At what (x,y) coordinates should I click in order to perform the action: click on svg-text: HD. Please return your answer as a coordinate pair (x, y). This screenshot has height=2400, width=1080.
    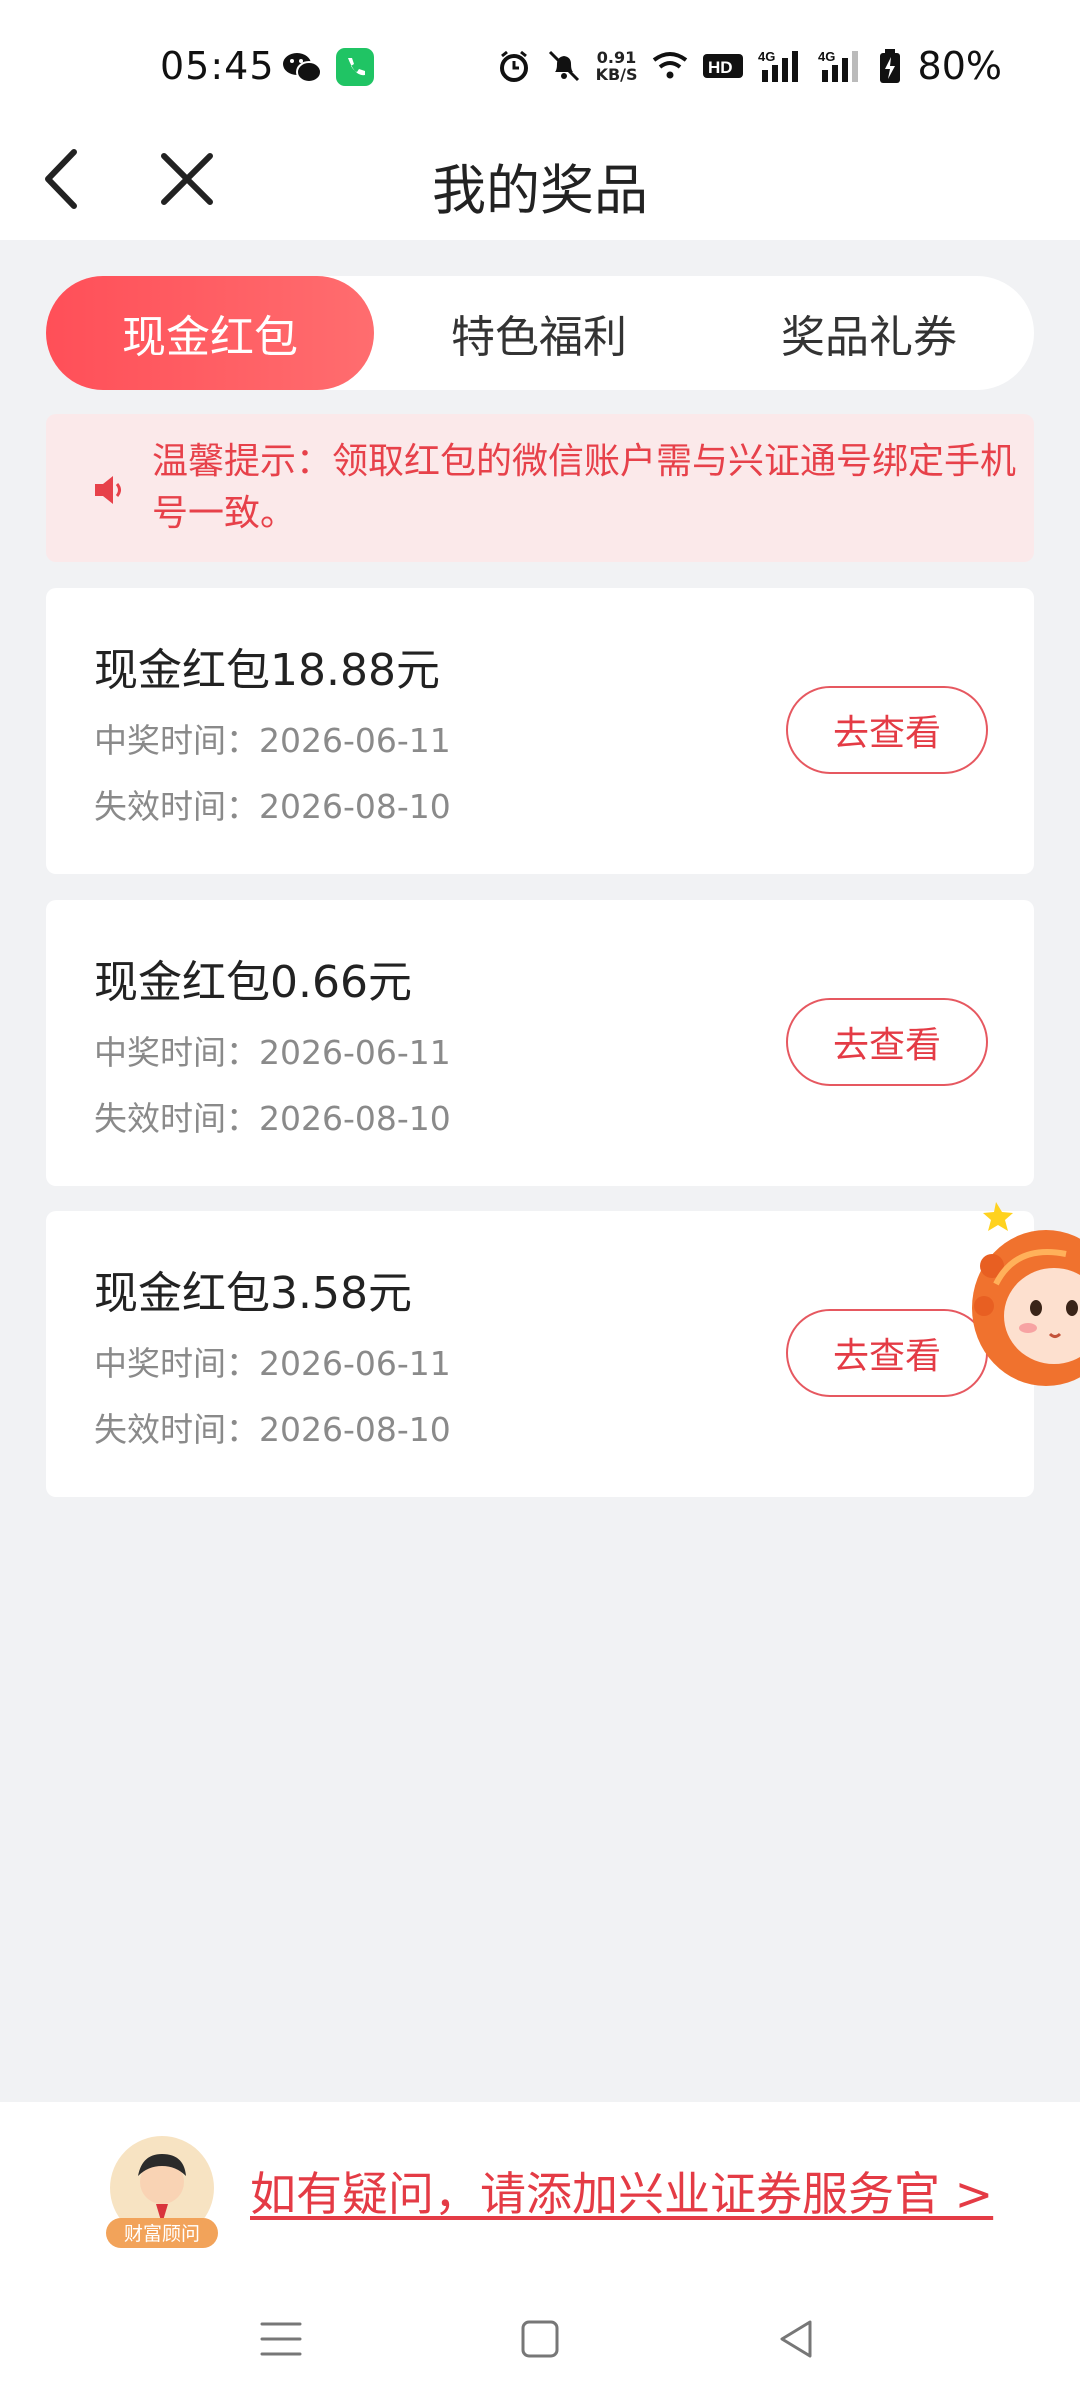
    Looking at the image, I should click on (720, 67).